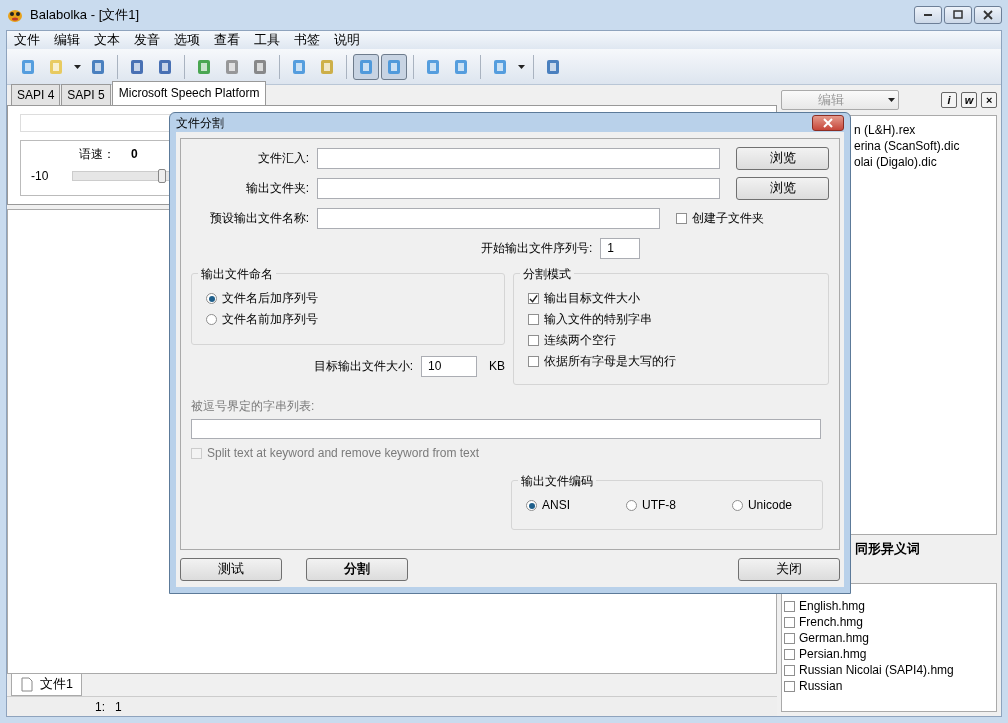  I want to click on group-title: 输出文件编码, so click(557, 481).